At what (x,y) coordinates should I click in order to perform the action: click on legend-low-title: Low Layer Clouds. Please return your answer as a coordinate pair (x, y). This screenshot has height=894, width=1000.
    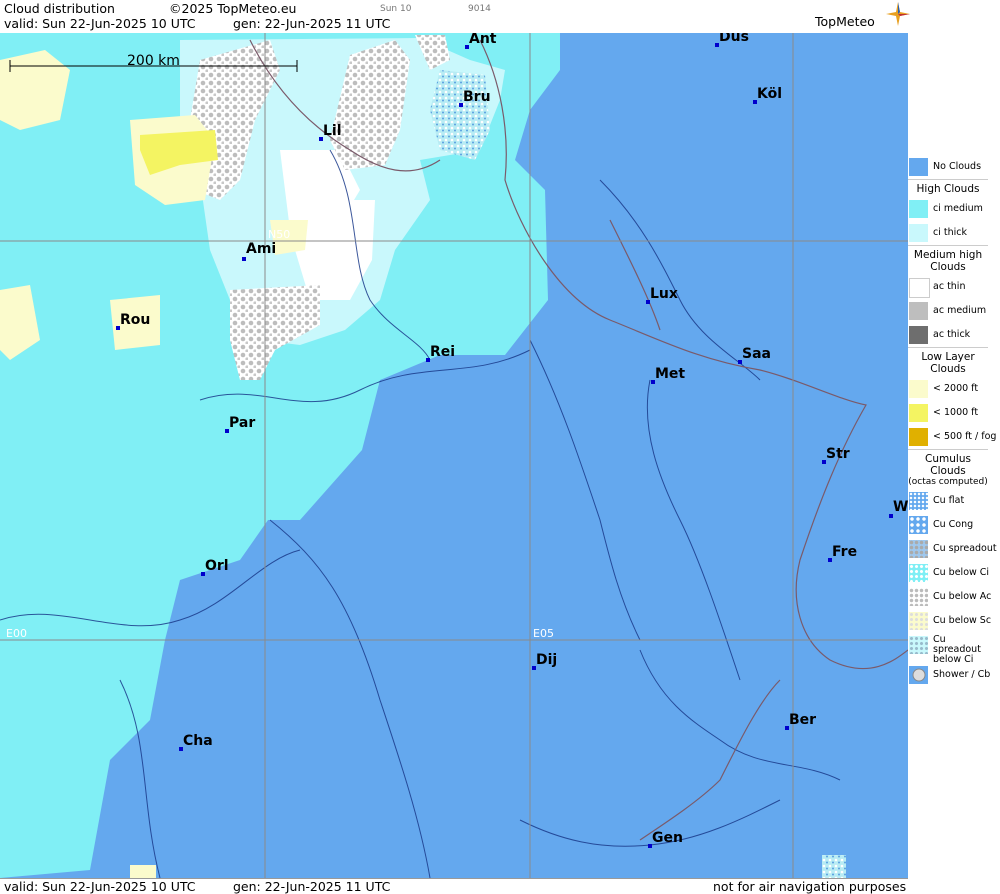
    Looking at the image, I should click on (948, 362).